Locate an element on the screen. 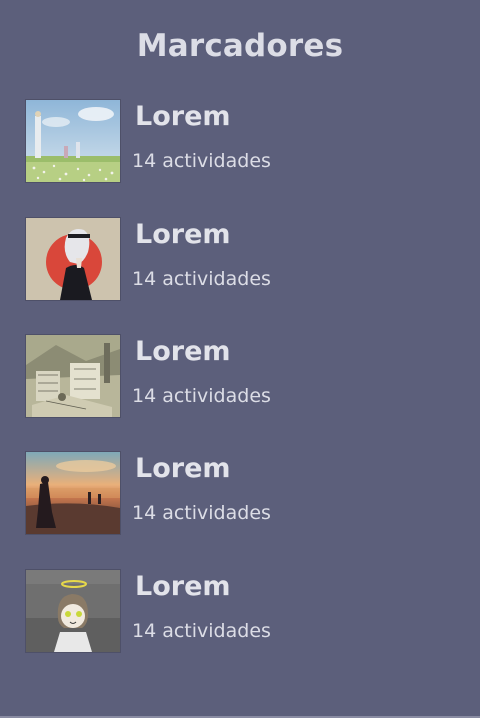  page-title: Marcadores is located at coordinates (240, 46).